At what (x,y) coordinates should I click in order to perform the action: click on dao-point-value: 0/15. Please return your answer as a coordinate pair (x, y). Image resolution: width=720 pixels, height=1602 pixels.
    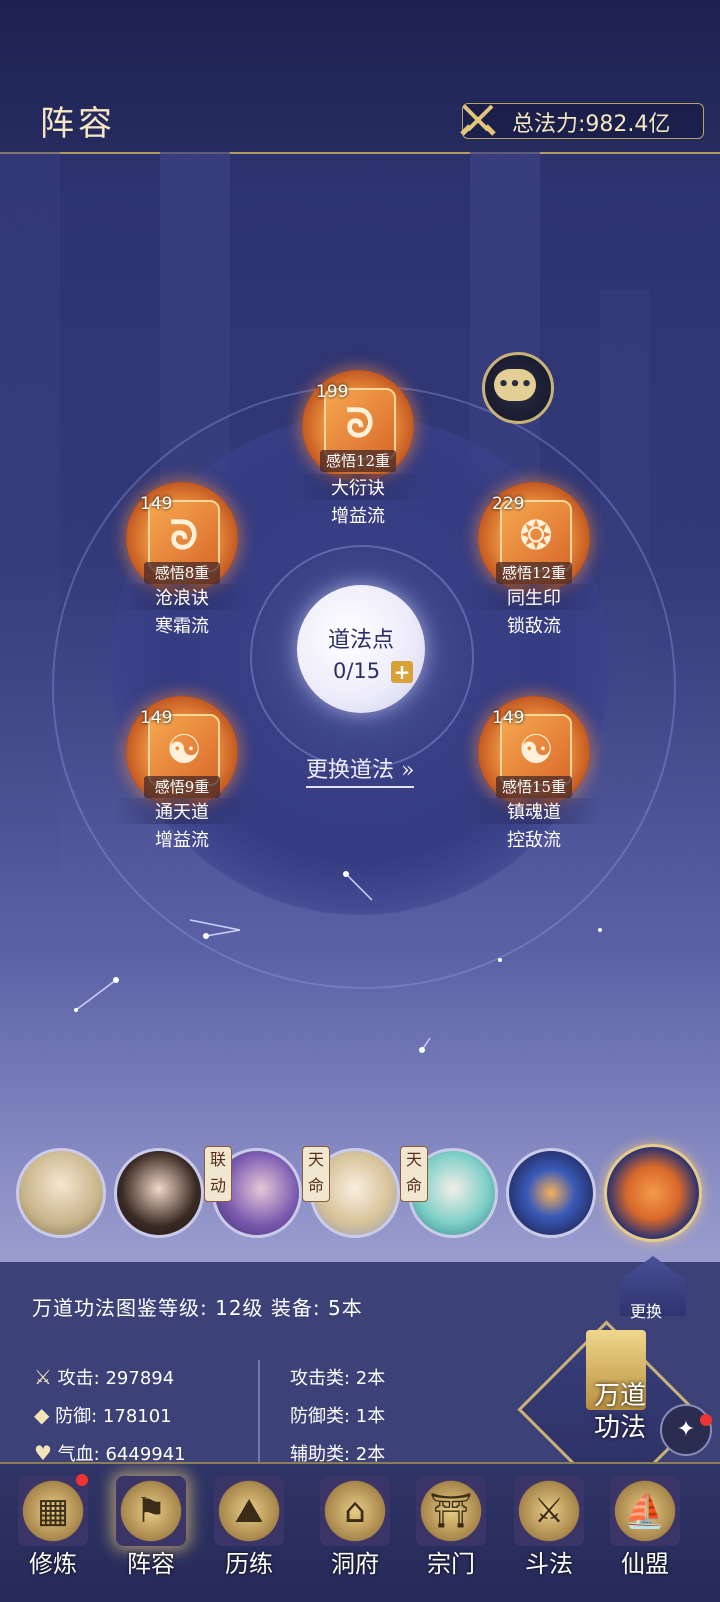
    Looking at the image, I should click on (357, 671).